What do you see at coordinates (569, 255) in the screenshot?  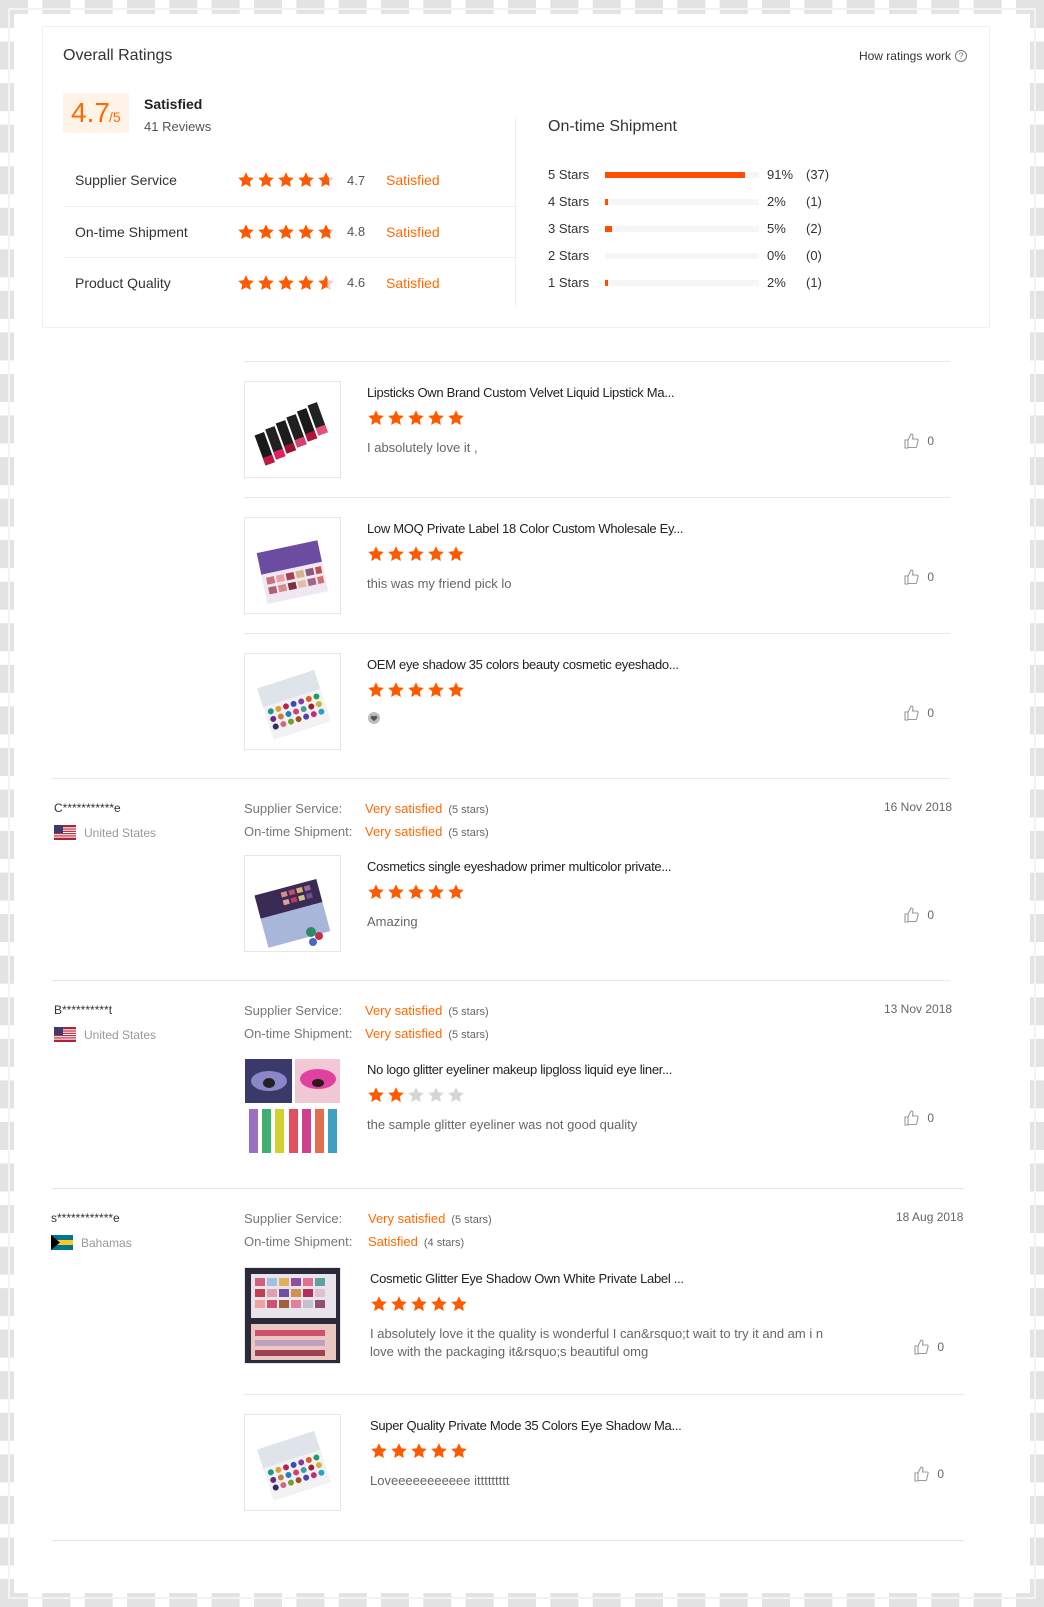 I see `dist-label: 2 Stars` at bounding box center [569, 255].